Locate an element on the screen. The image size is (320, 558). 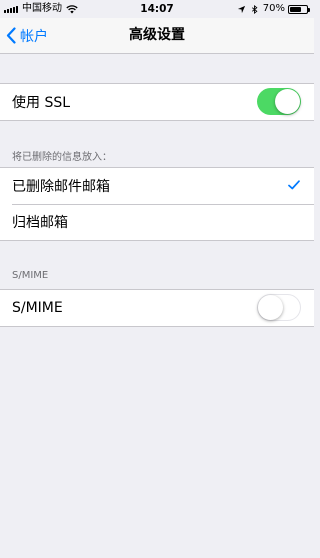
smime-row: S/MIME is located at coordinates (157, 308).